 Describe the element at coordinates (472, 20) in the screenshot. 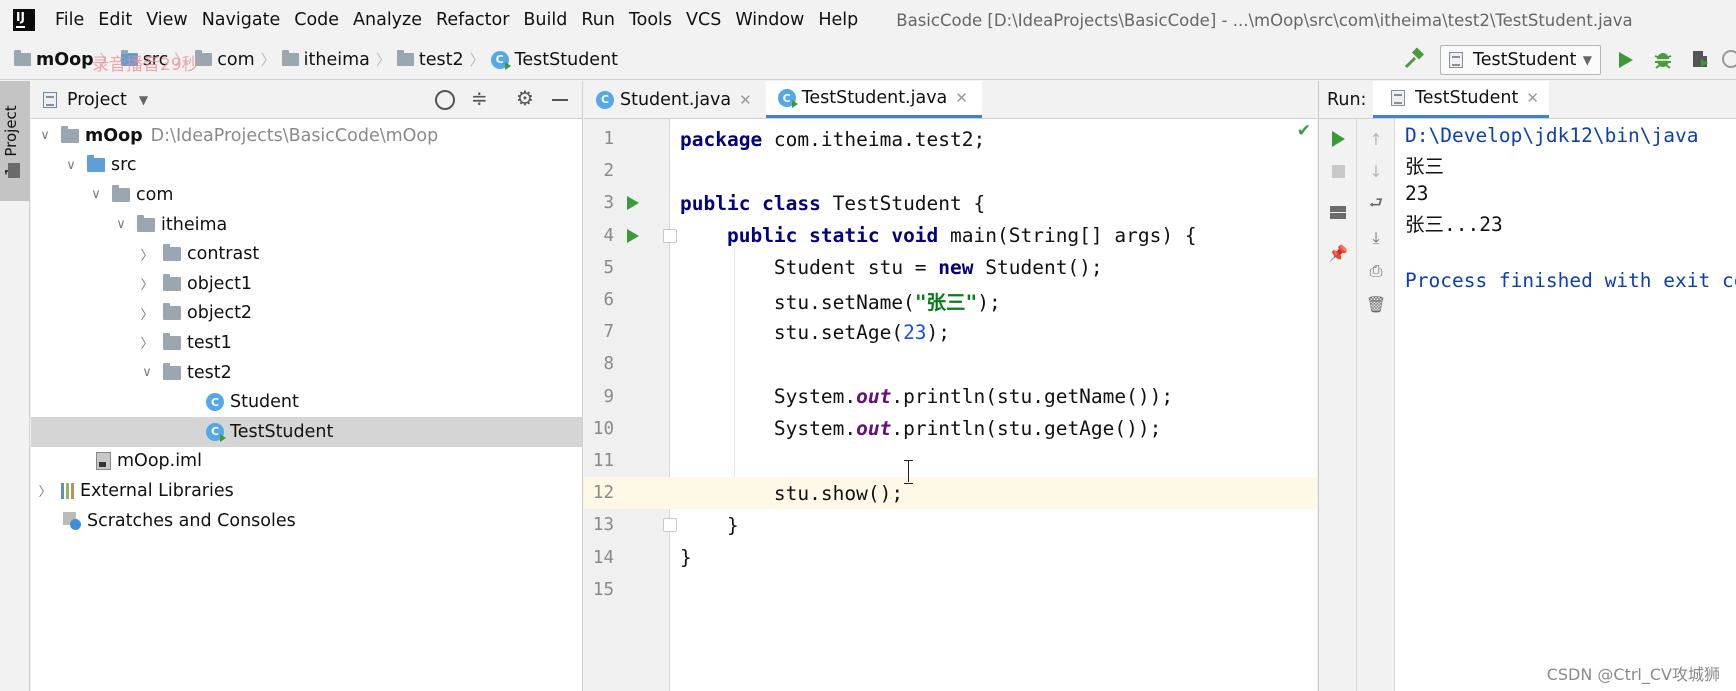

I see `menu-refactor: Refactor` at that location.